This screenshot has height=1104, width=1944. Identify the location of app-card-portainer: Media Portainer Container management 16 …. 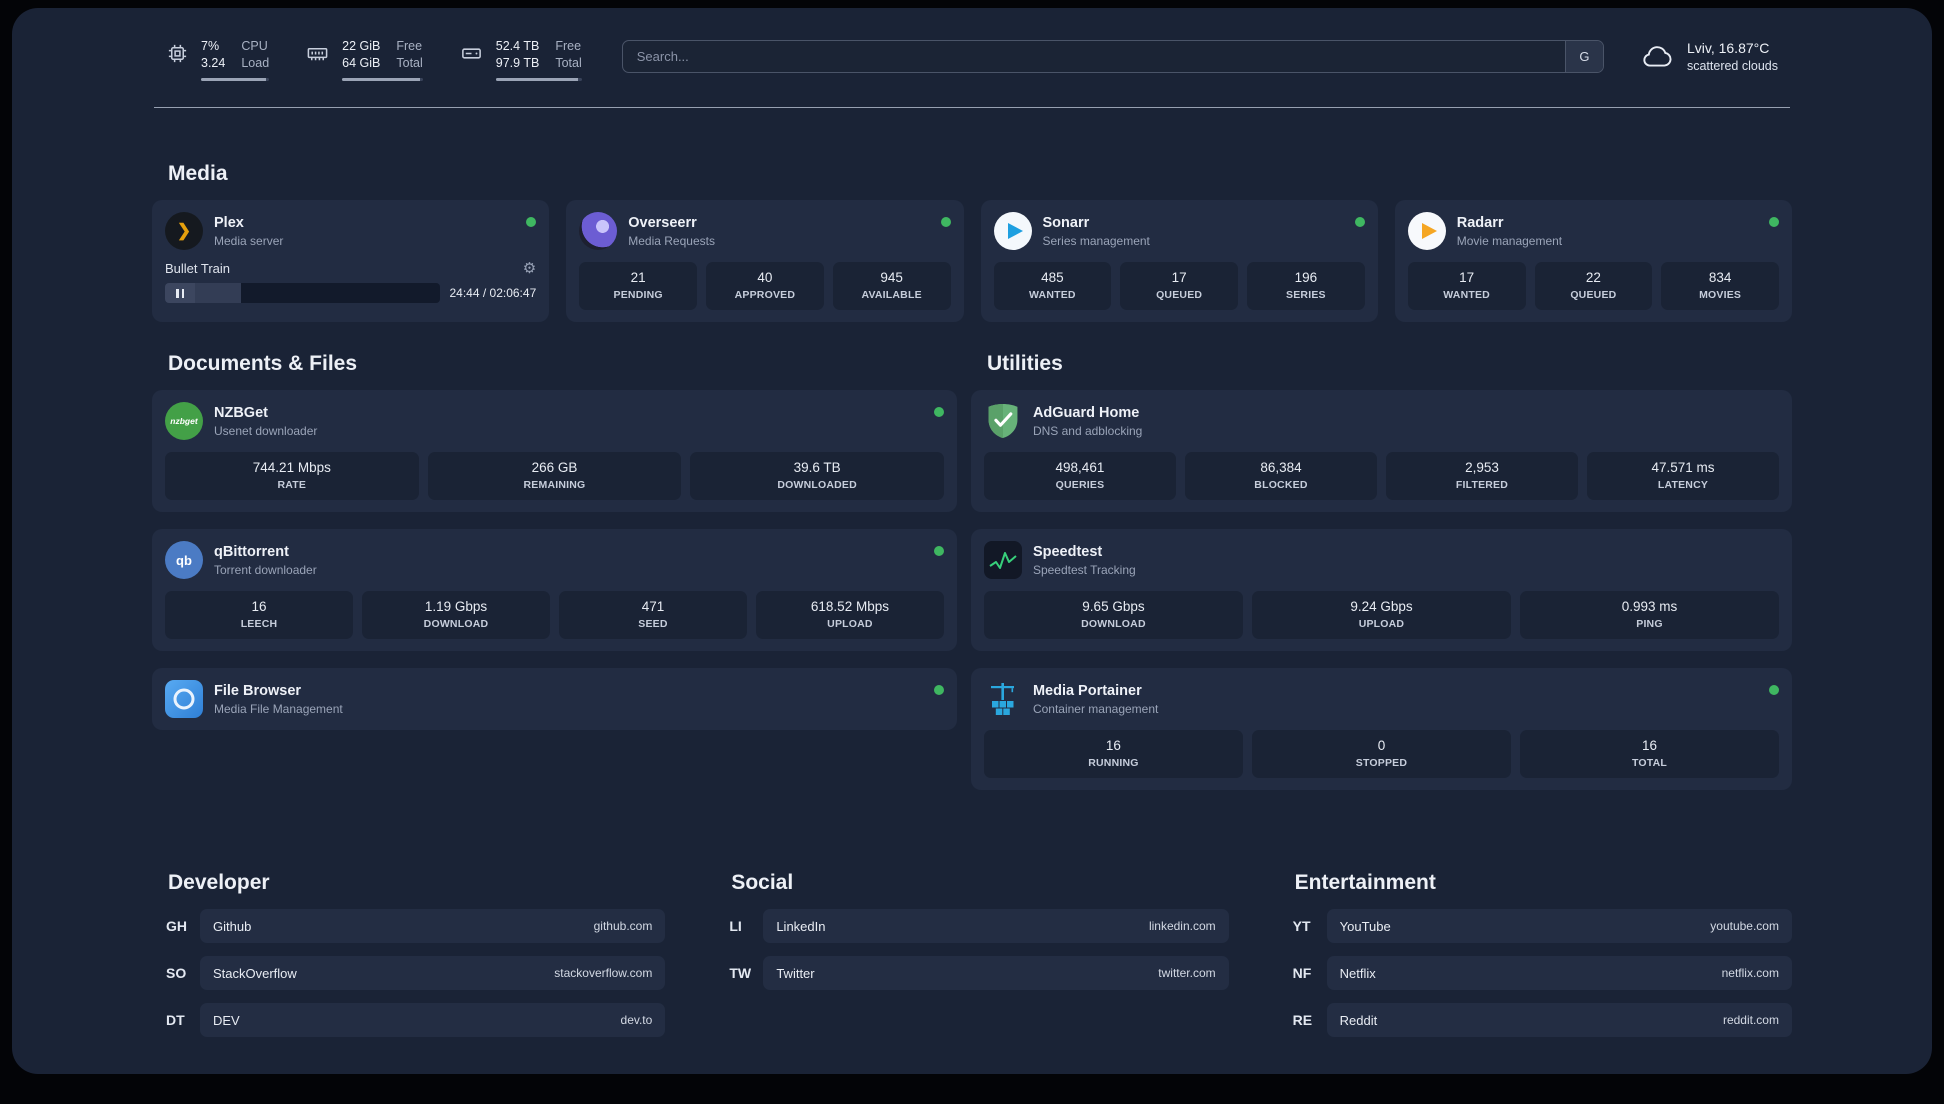
(1381, 729).